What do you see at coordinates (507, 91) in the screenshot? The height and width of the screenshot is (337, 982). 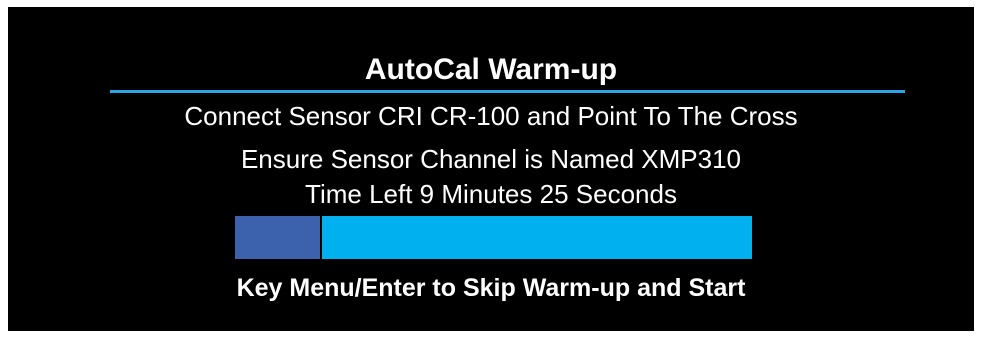 I see `title-divider` at bounding box center [507, 91].